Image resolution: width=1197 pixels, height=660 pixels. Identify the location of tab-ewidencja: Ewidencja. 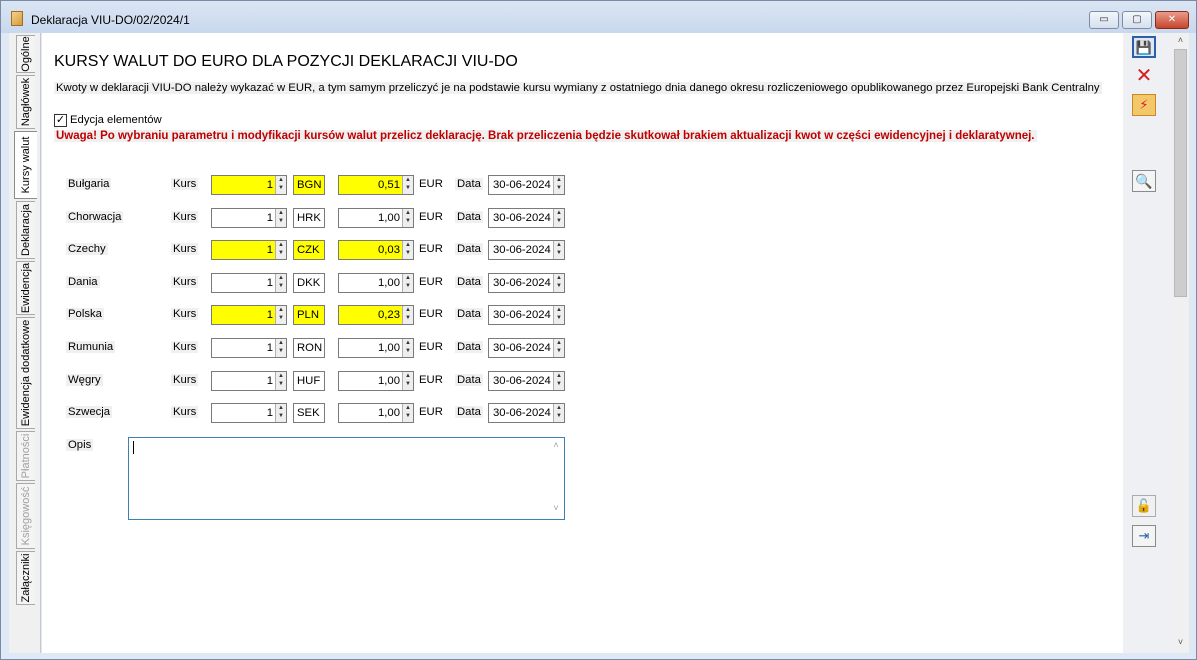
(25, 288).